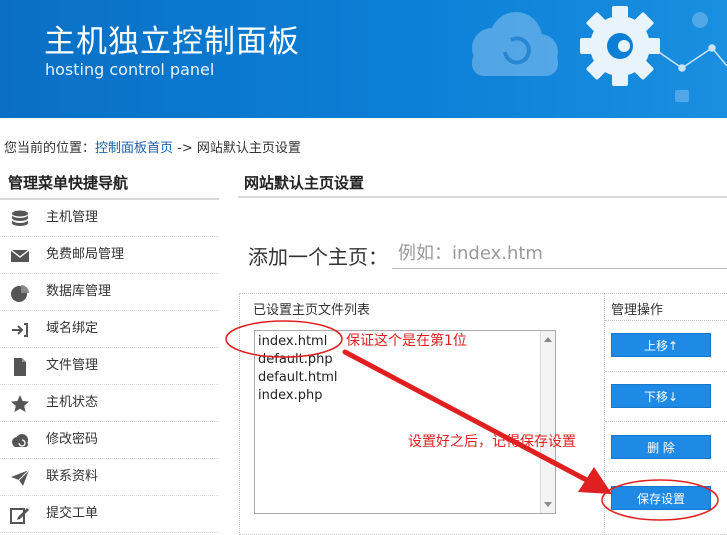 This screenshot has width=727, height=535. I want to click on sidebar-item-label: 主机状态, so click(72, 402).